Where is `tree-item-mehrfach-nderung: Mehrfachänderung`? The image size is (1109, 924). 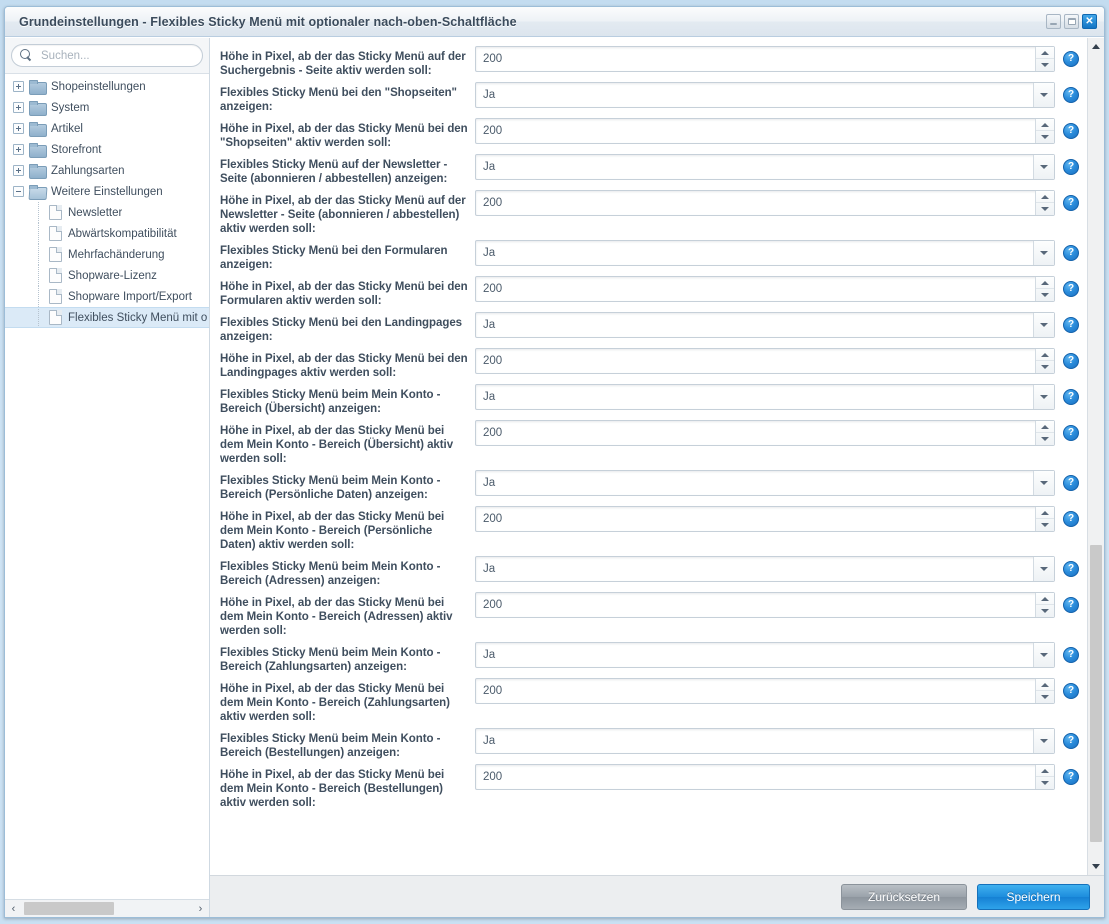
tree-item-mehrfach-nderung: Mehrfachänderung is located at coordinates (107, 254).